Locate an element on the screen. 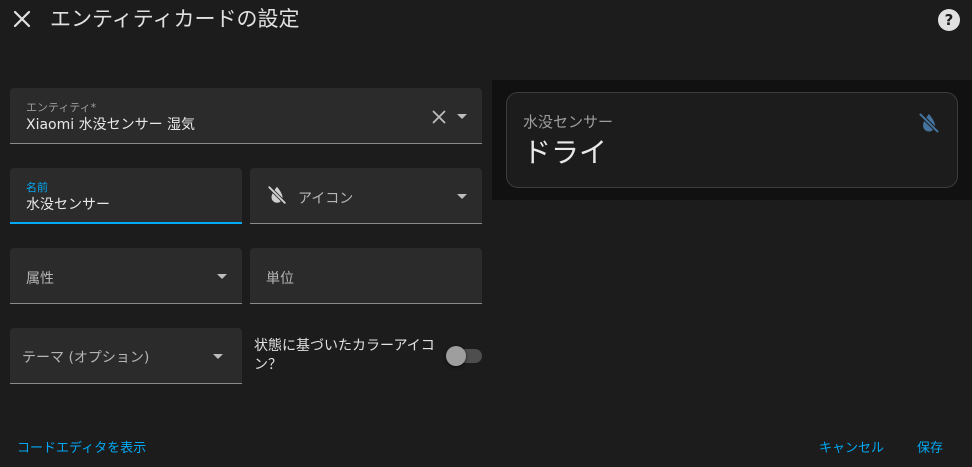 Image resolution: width=972 pixels, height=467 pixels. state-color-toggle is located at coordinates (464, 356).